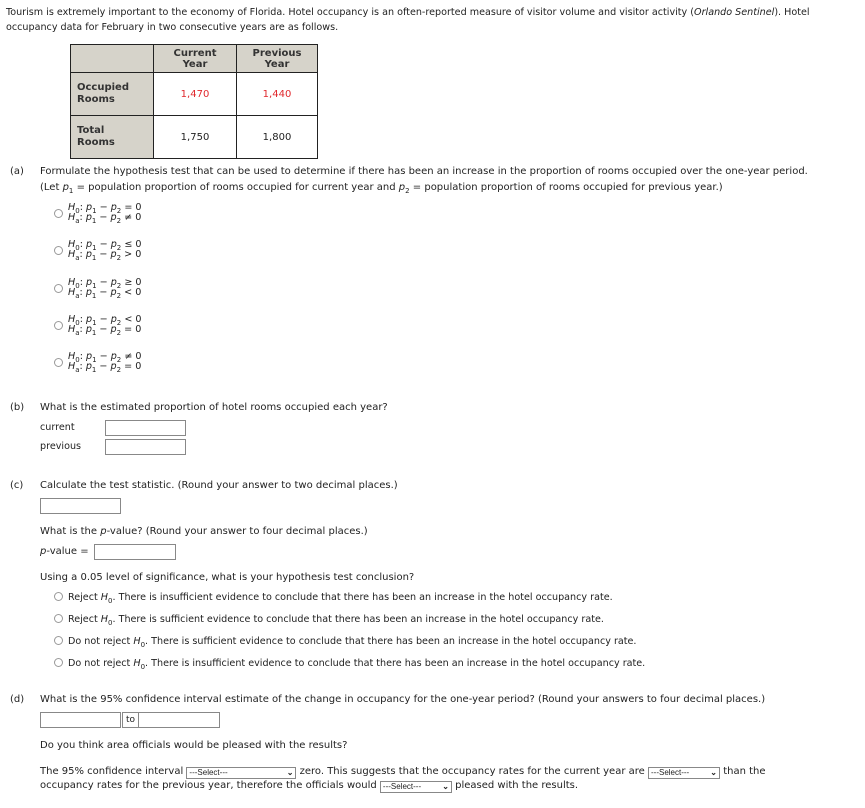 This screenshot has width=865, height=808. What do you see at coordinates (415, 787) in the screenshot?
I see `officials-pleased-select: ---Select--- ⌄` at bounding box center [415, 787].